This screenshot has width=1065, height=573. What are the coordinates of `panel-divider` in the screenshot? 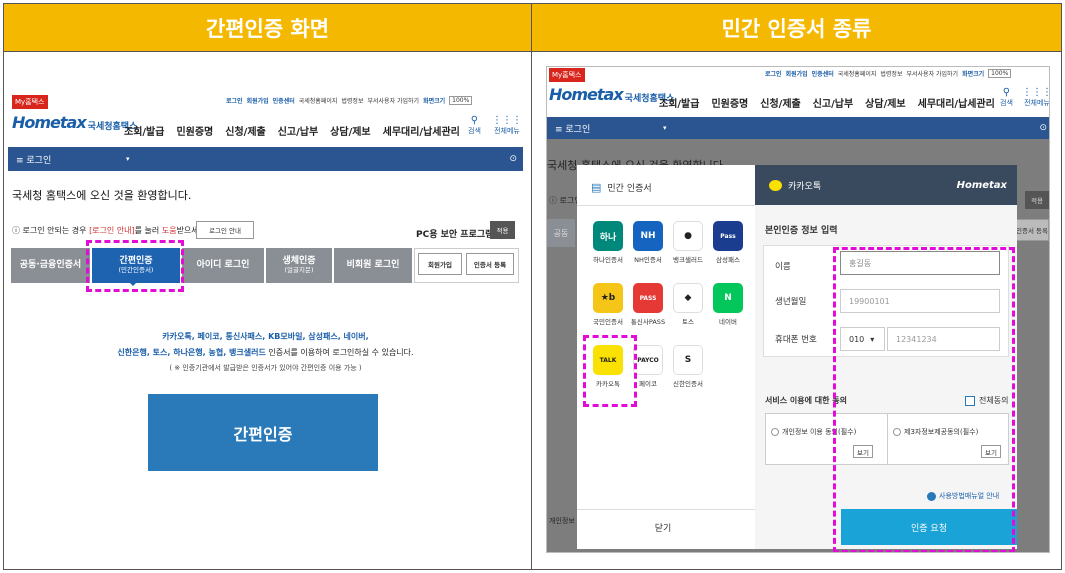 It's located at (531, 286).